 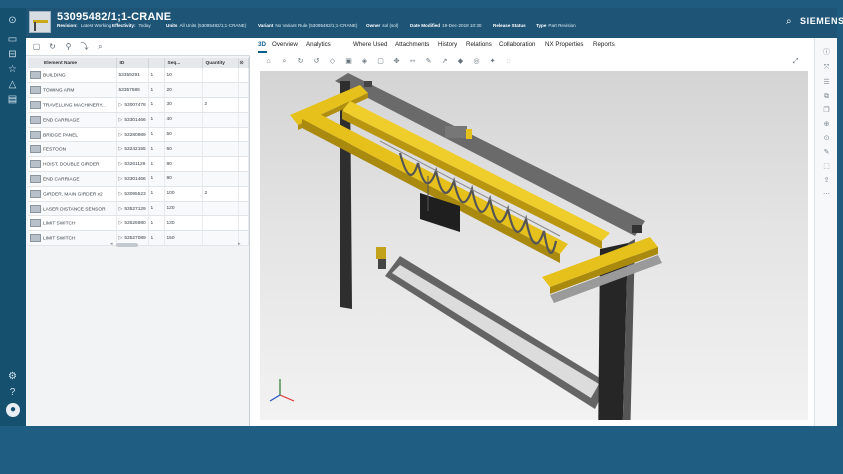 What do you see at coordinates (262, 44) in the screenshot?
I see `tab-3d: 3D` at bounding box center [262, 44].